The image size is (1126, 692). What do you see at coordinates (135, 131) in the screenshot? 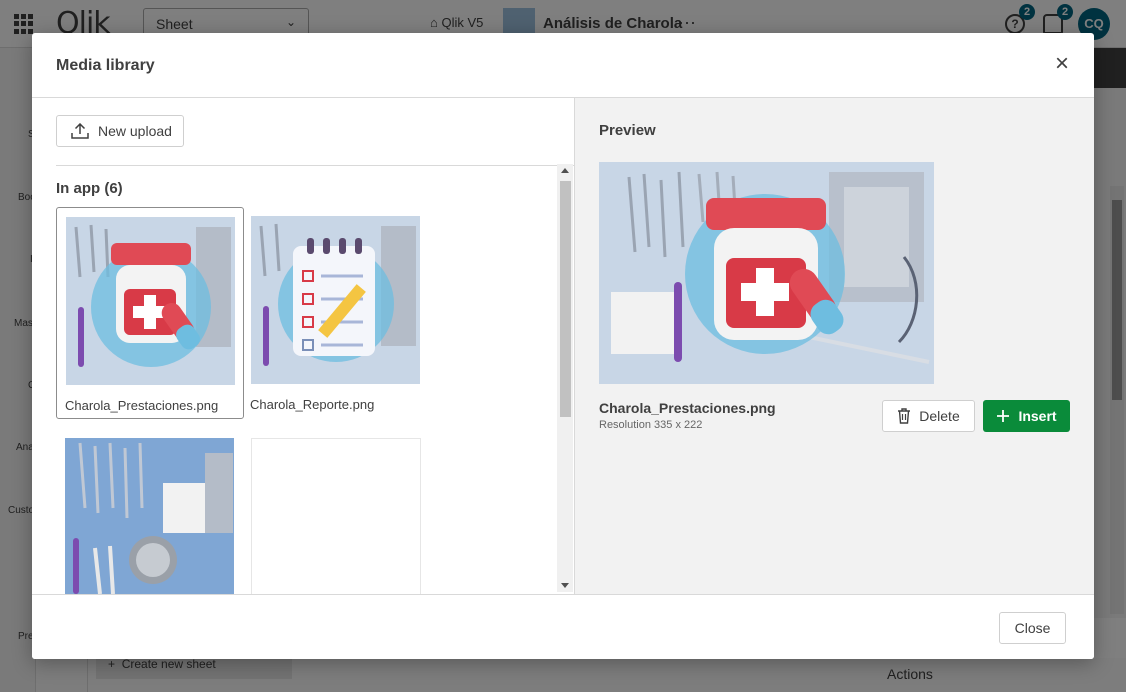
I see `new-upload-label: New upload` at bounding box center [135, 131].